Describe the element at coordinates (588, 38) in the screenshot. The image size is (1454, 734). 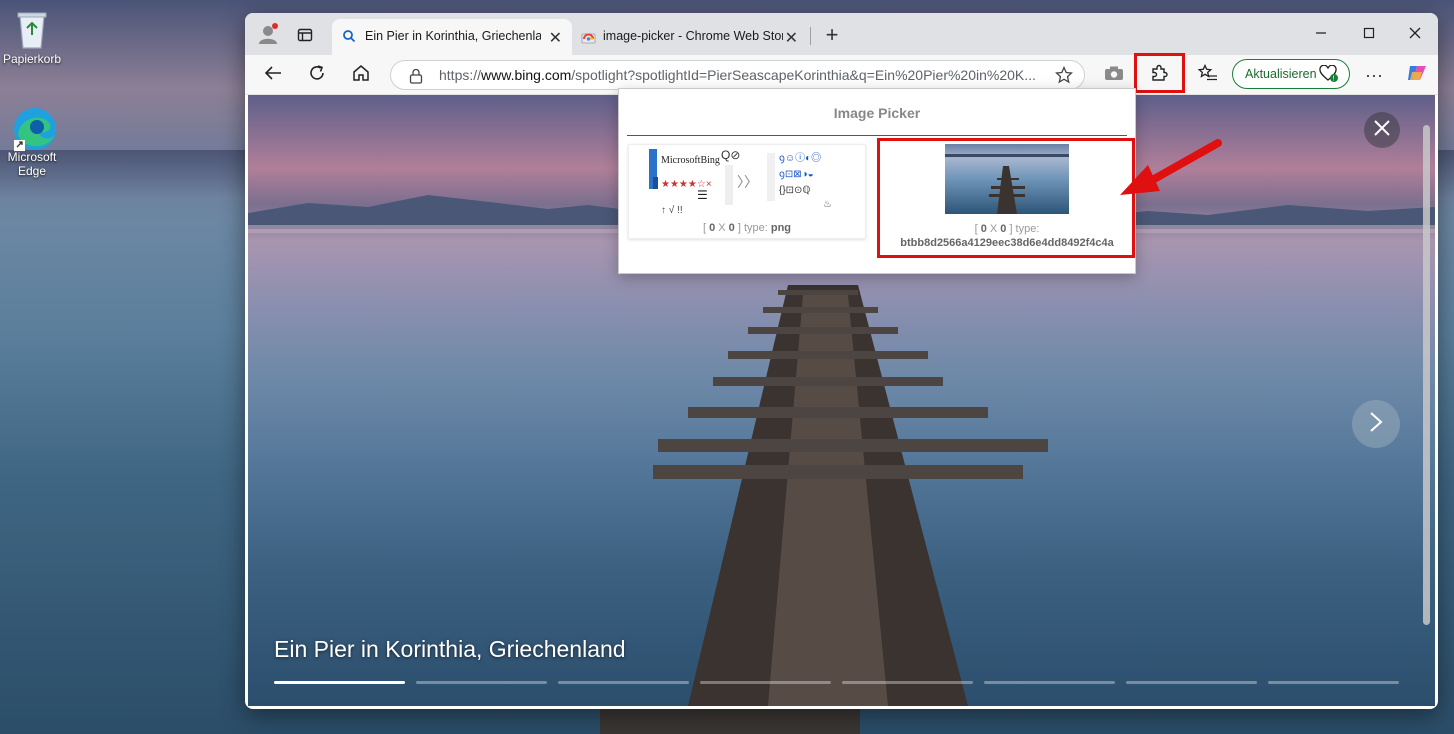
I see `chrome-web-store-icon` at that location.